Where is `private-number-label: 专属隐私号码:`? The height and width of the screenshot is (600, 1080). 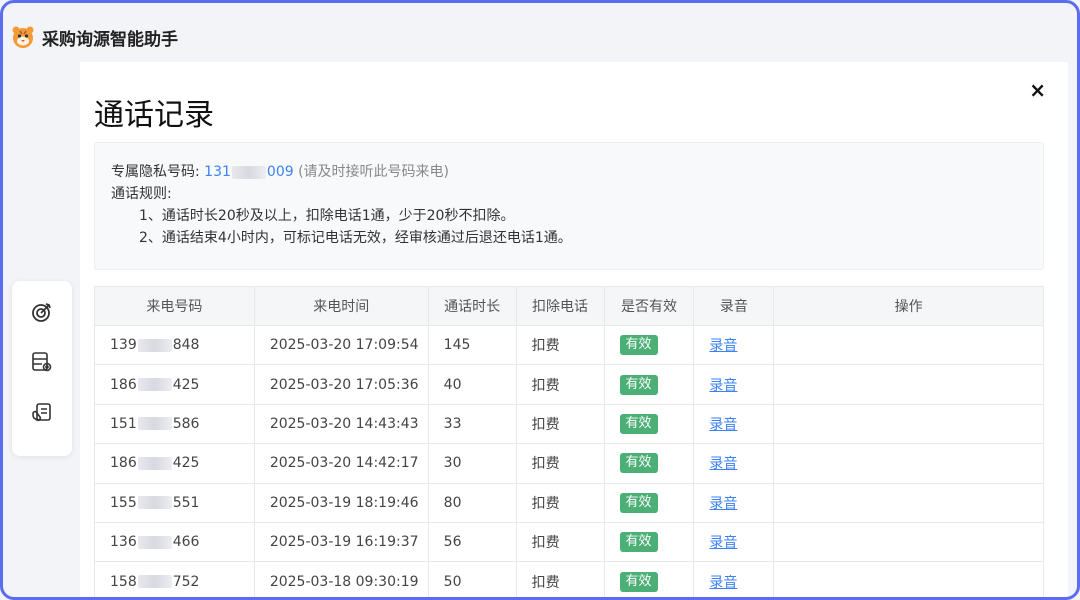
private-number-label: 专属隐私号码: is located at coordinates (155, 172).